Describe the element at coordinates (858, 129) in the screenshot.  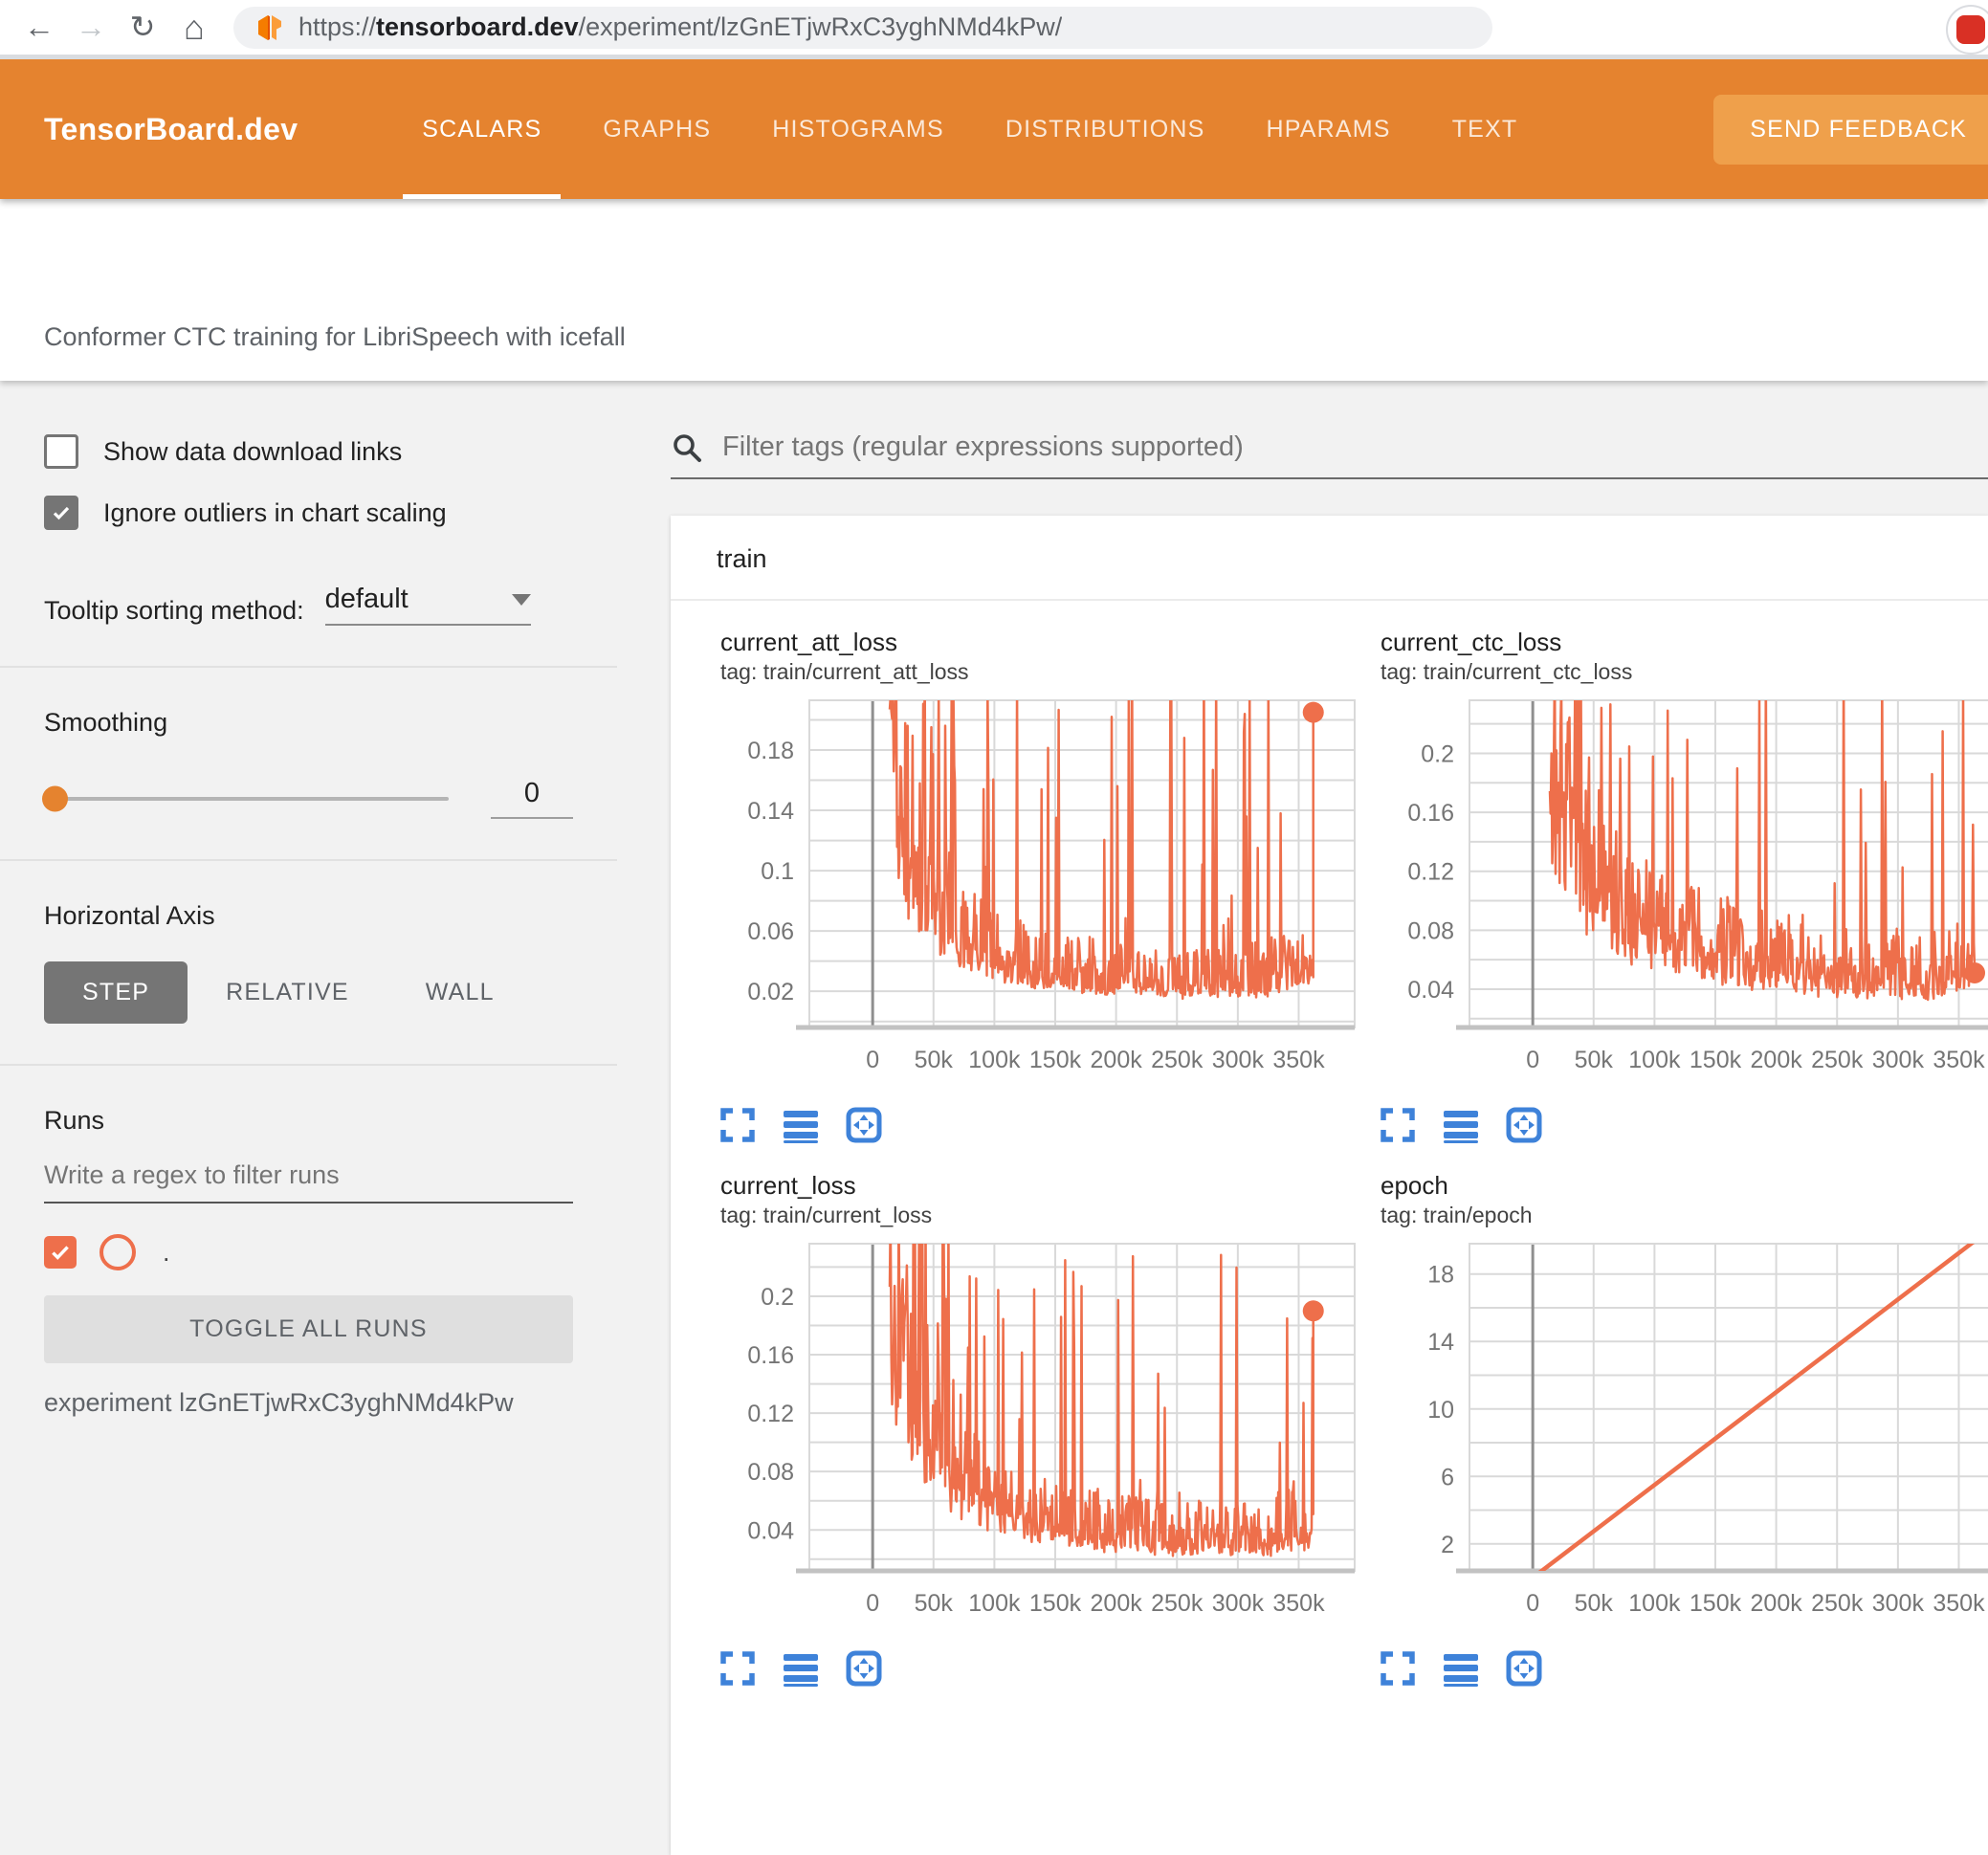
I see `tab-histograms: HISTOGRAMS` at that location.